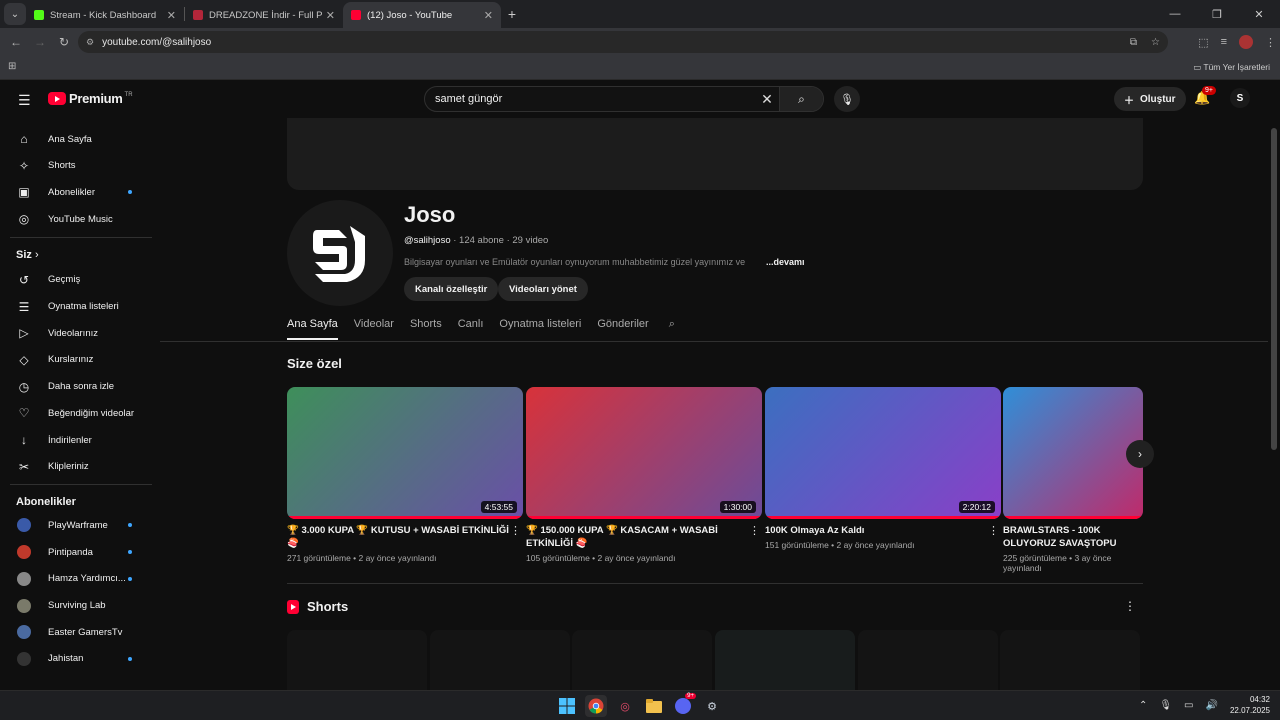  What do you see at coordinates (847, 99) in the screenshot?
I see `voice-search-mic-icon: 🎙` at bounding box center [847, 99].